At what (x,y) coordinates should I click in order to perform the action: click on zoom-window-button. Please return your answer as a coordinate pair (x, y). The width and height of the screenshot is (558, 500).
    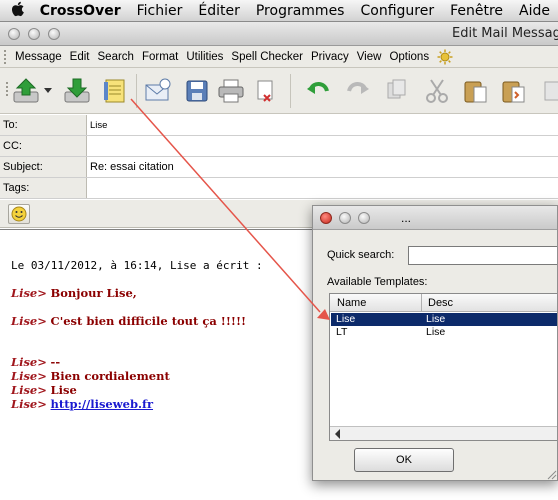
    Looking at the image, I should click on (54, 34).